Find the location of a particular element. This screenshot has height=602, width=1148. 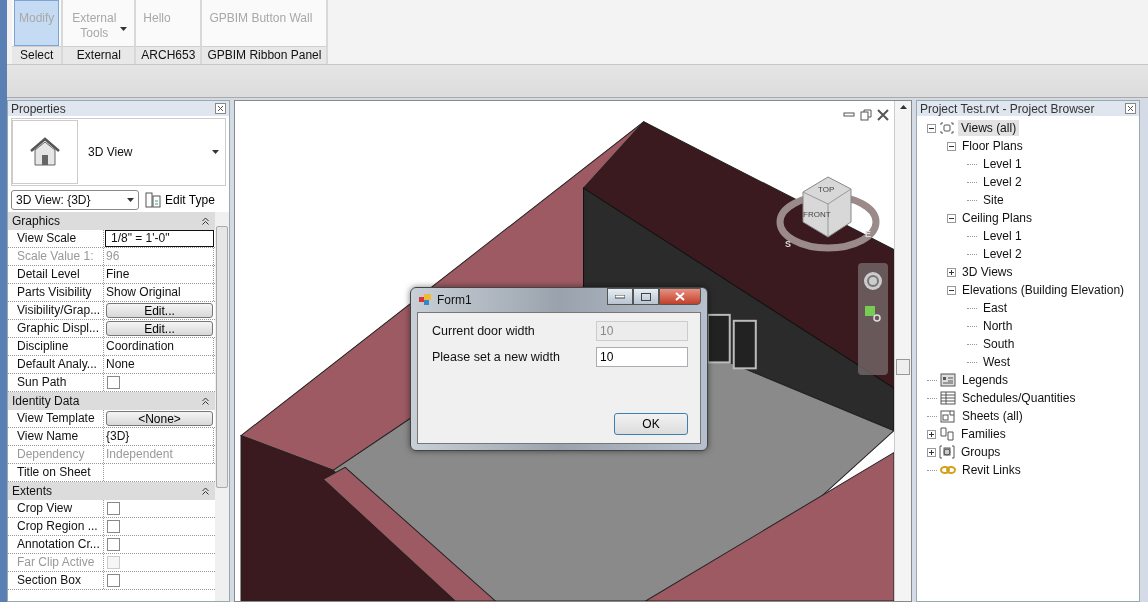

property-value: {3D} is located at coordinates (159, 436).